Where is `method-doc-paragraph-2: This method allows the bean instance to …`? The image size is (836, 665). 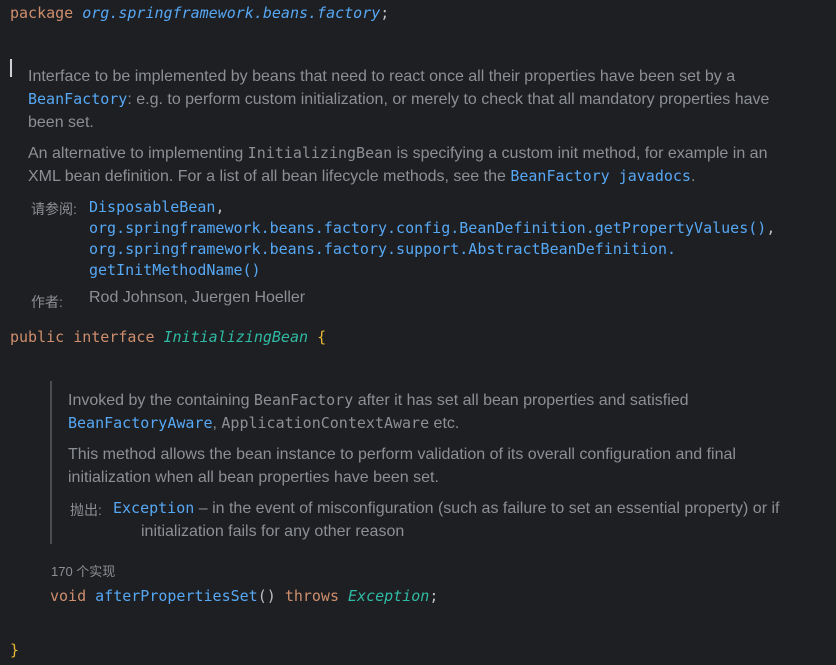 method-doc-paragraph-2: This method allows the bean instance to … is located at coordinates (450, 466).